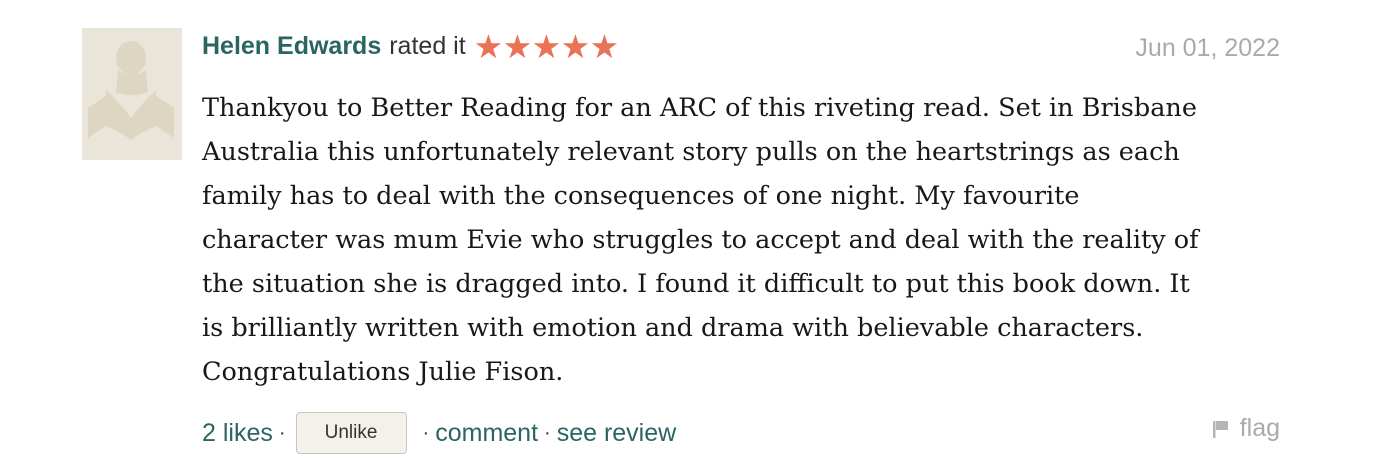 Image resolution: width=1378 pixels, height=472 pixels. Describe the element at coordinates (237, 433) in the screenshot. I see `likes-link: 2 likes` at that location.